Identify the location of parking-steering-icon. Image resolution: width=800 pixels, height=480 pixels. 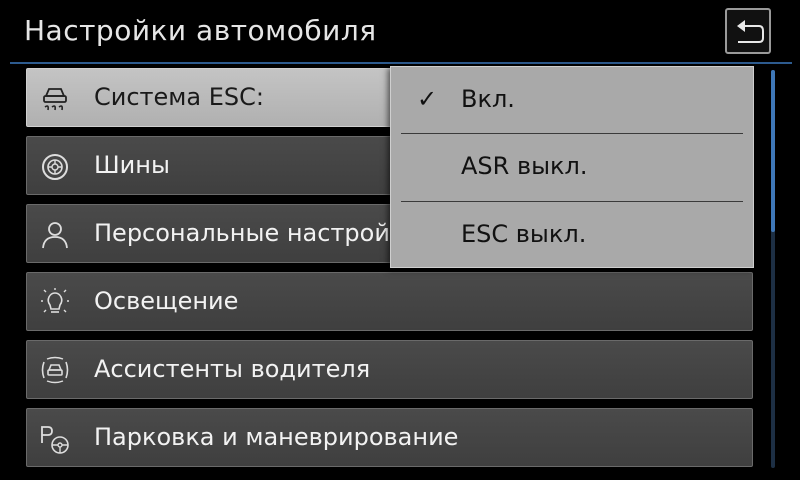
(55, 440).